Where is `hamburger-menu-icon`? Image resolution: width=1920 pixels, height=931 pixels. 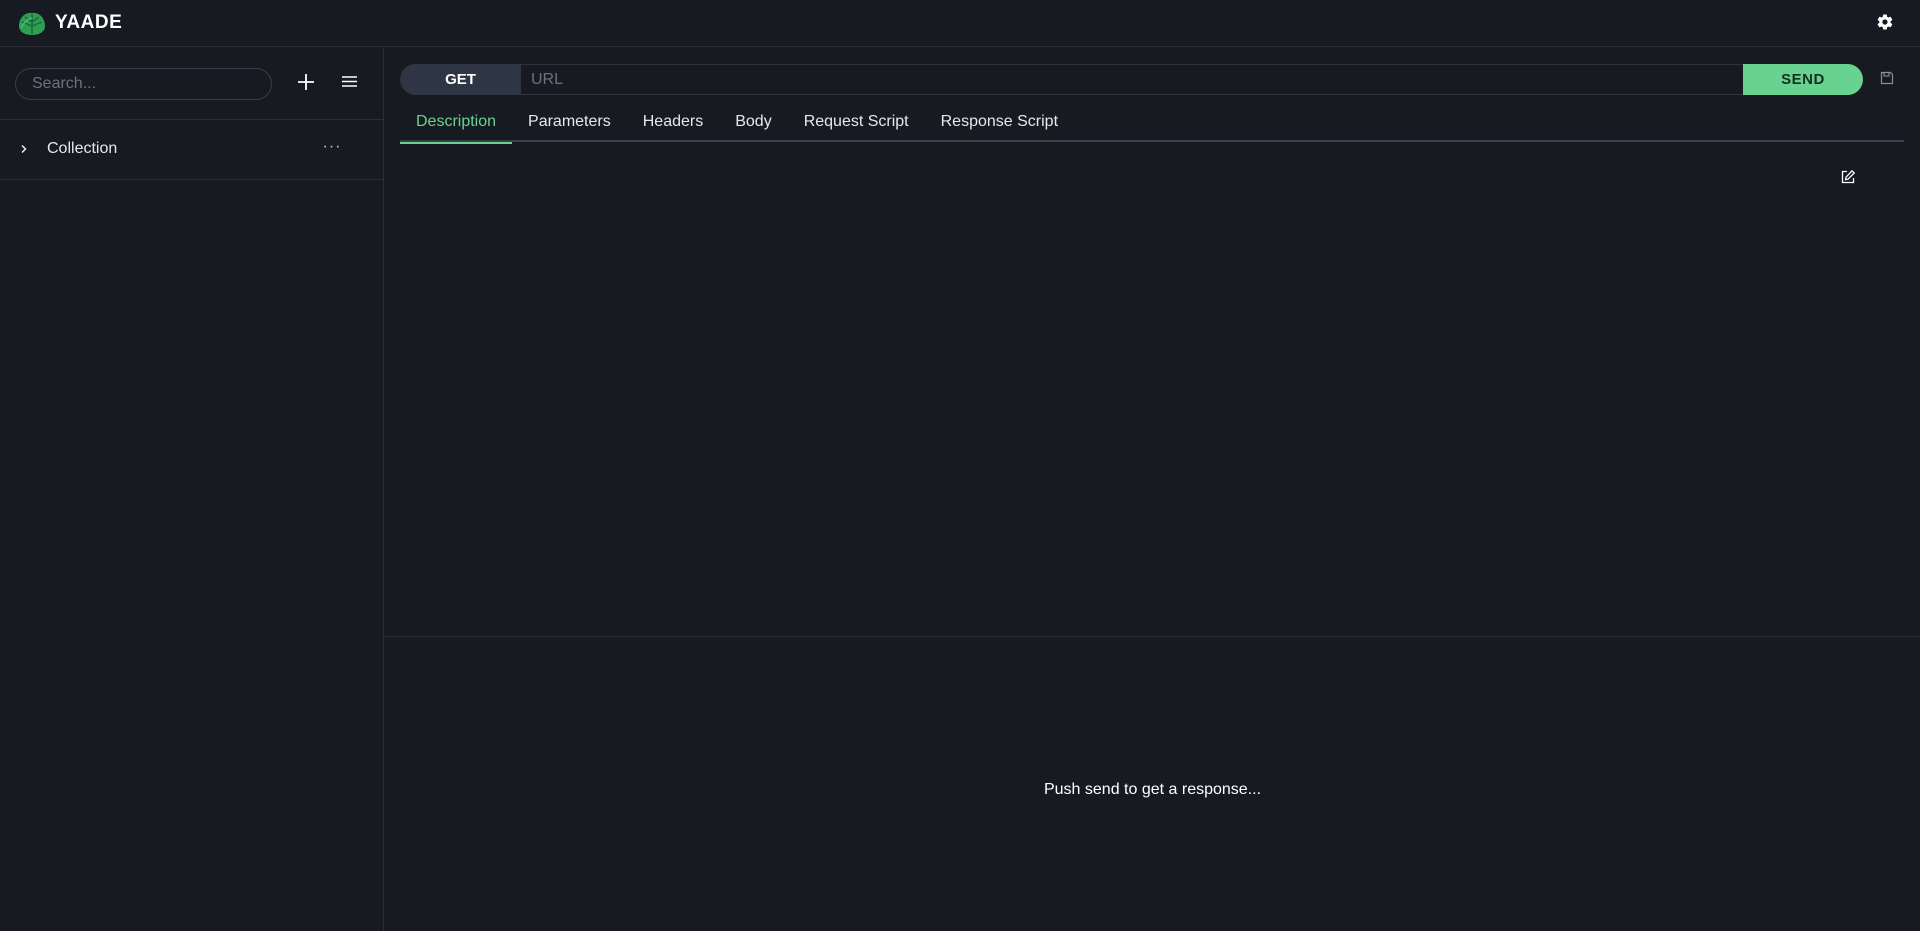
hamburger-menu-icon is located at coordinates (349, 84).